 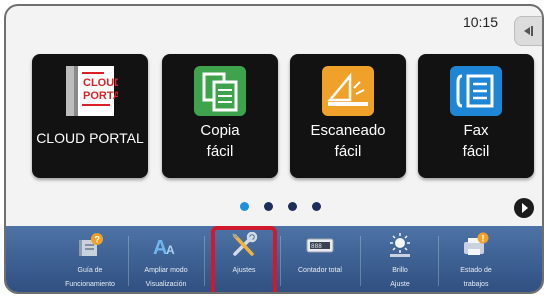 I want to click on shortcut-ajustes: Ajustes, so click(x=244, y=259).